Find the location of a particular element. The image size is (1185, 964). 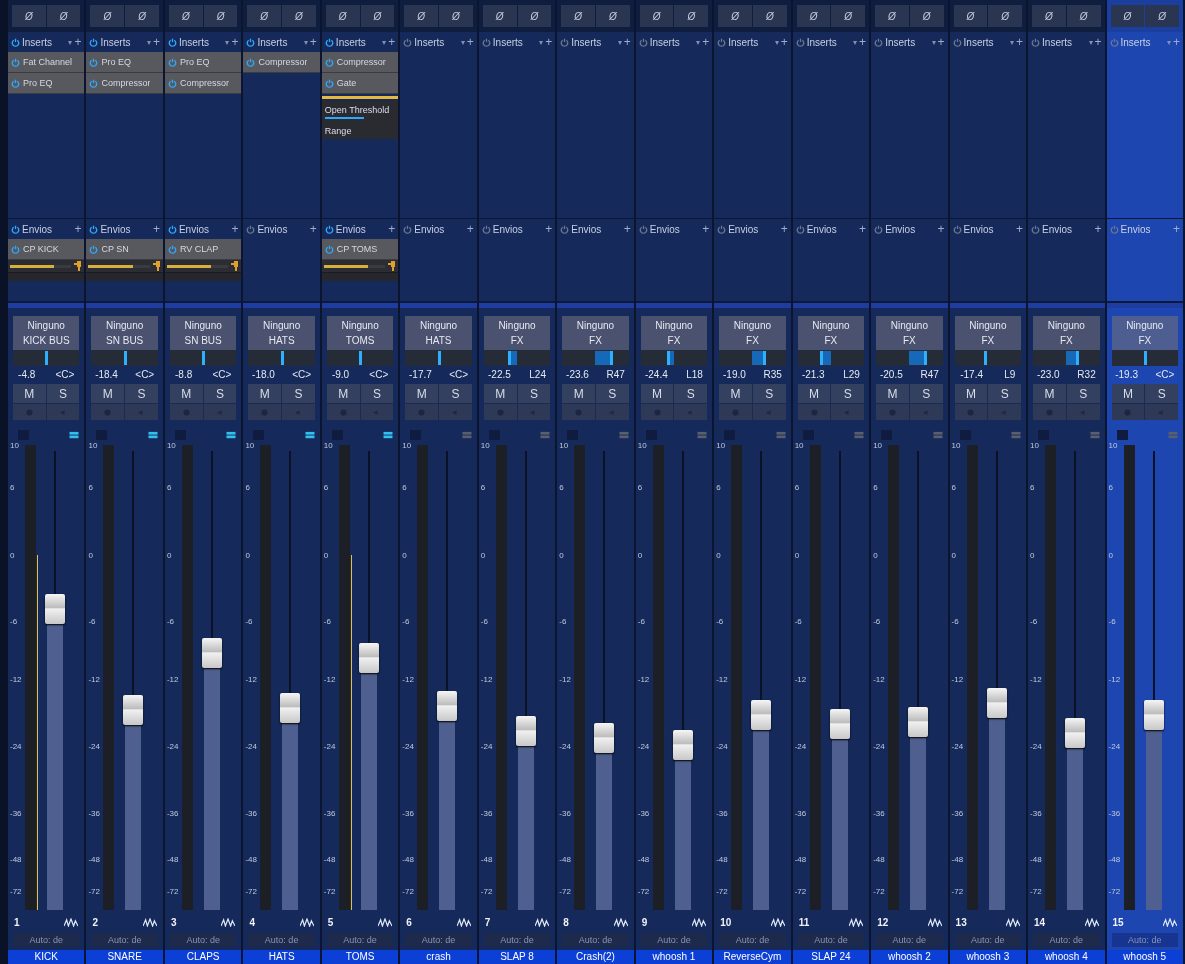

insert-slot: Fat Channel is located at coordinates (46, 62).